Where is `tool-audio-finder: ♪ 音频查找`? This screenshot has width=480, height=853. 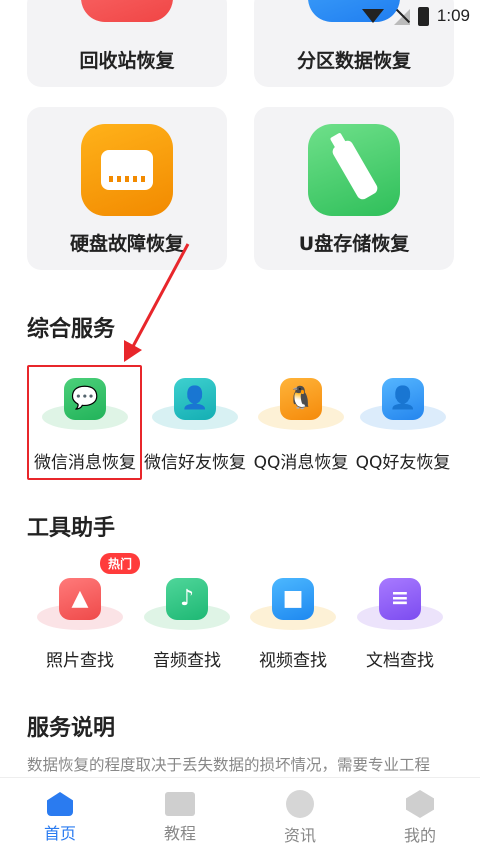 tool-audio-finder: ♪ 音频查找 is located at coordinates (187, 620).